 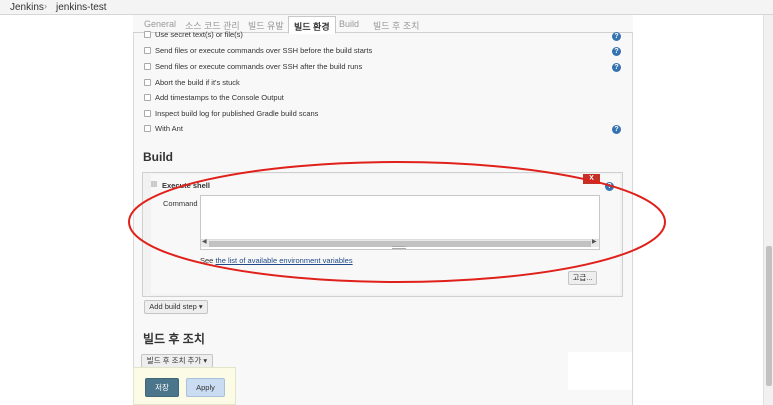 I want to click on breadcrumb-jenkins-test: jenkins-test, so click(x=81, y=7).